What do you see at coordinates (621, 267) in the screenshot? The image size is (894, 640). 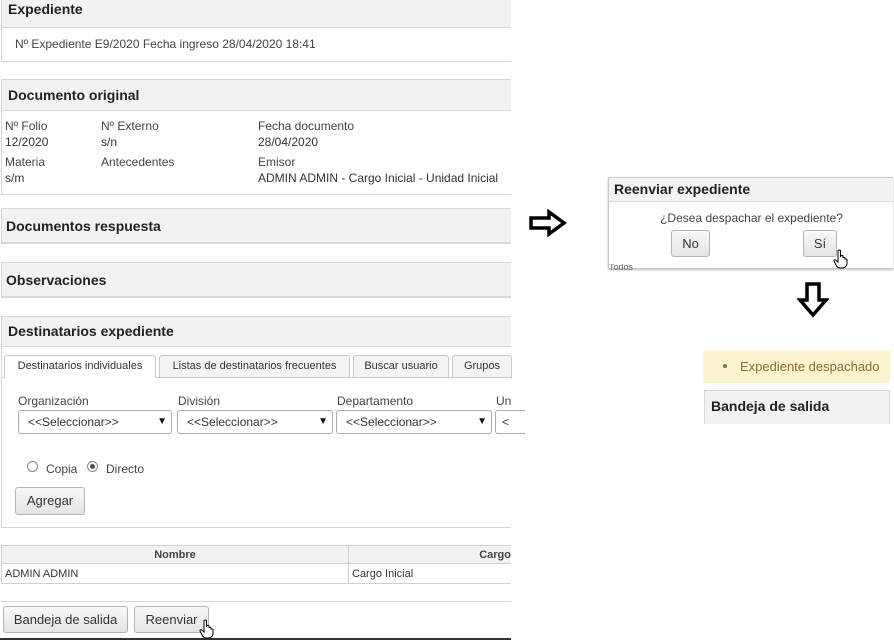 I see `dialog-peek-text: Todos` at bounding box center [621, 267].